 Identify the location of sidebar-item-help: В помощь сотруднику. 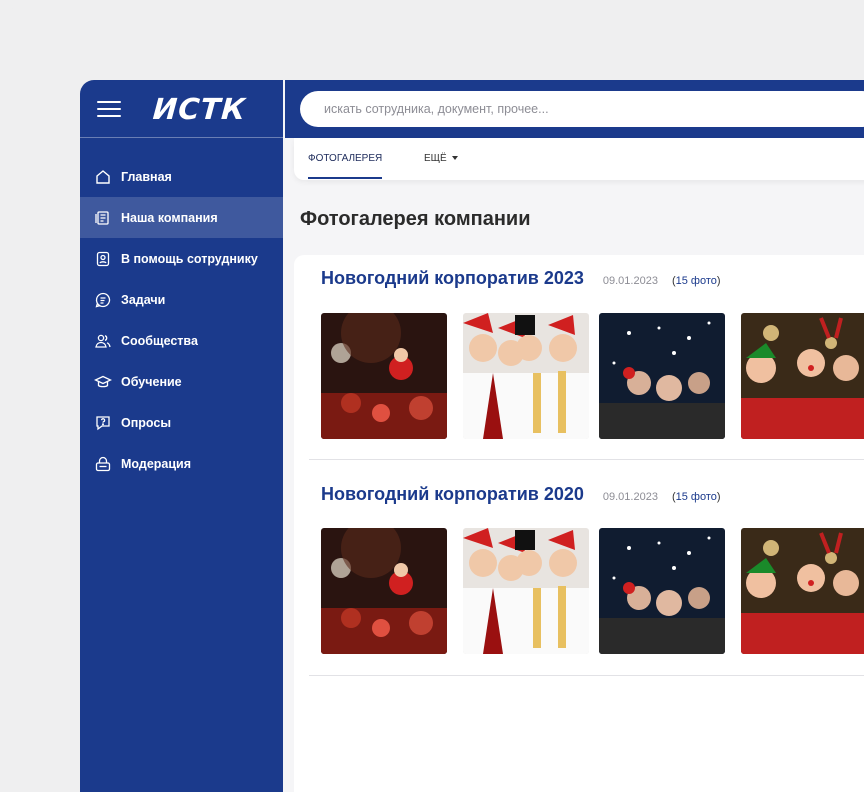
(181, 258).